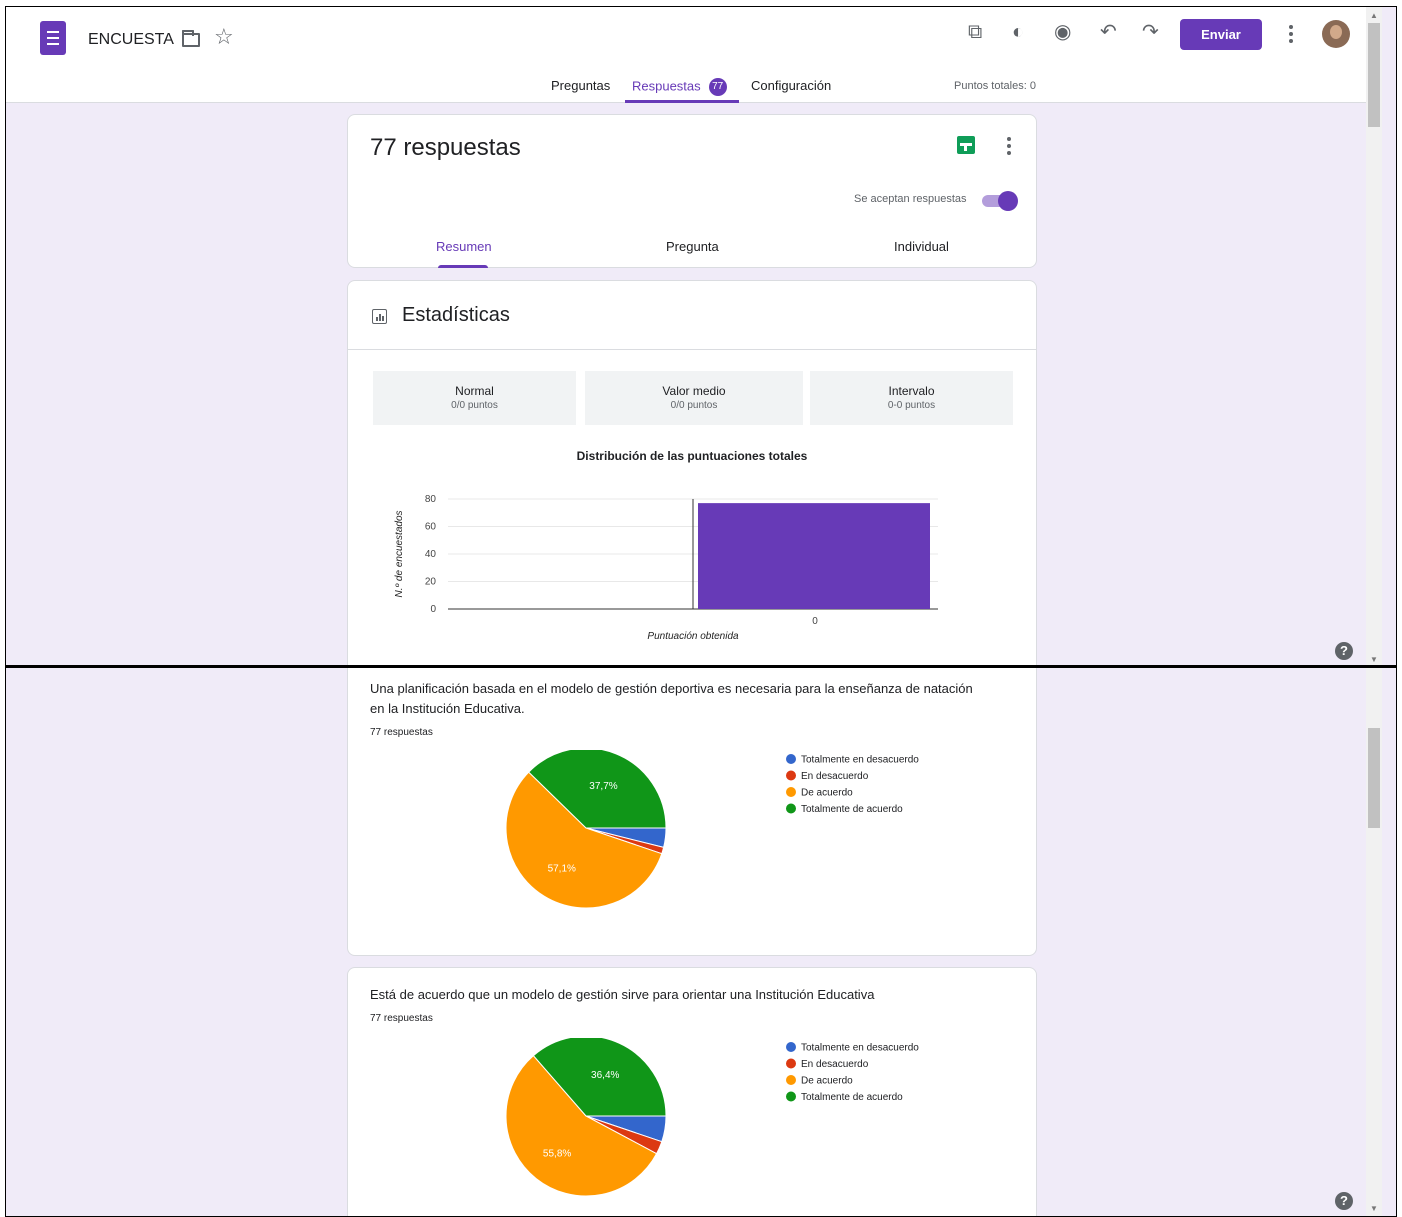  Describe the element at coordinates (53, 38) in the screenshot. I see `forms-logo-icon` at that location.